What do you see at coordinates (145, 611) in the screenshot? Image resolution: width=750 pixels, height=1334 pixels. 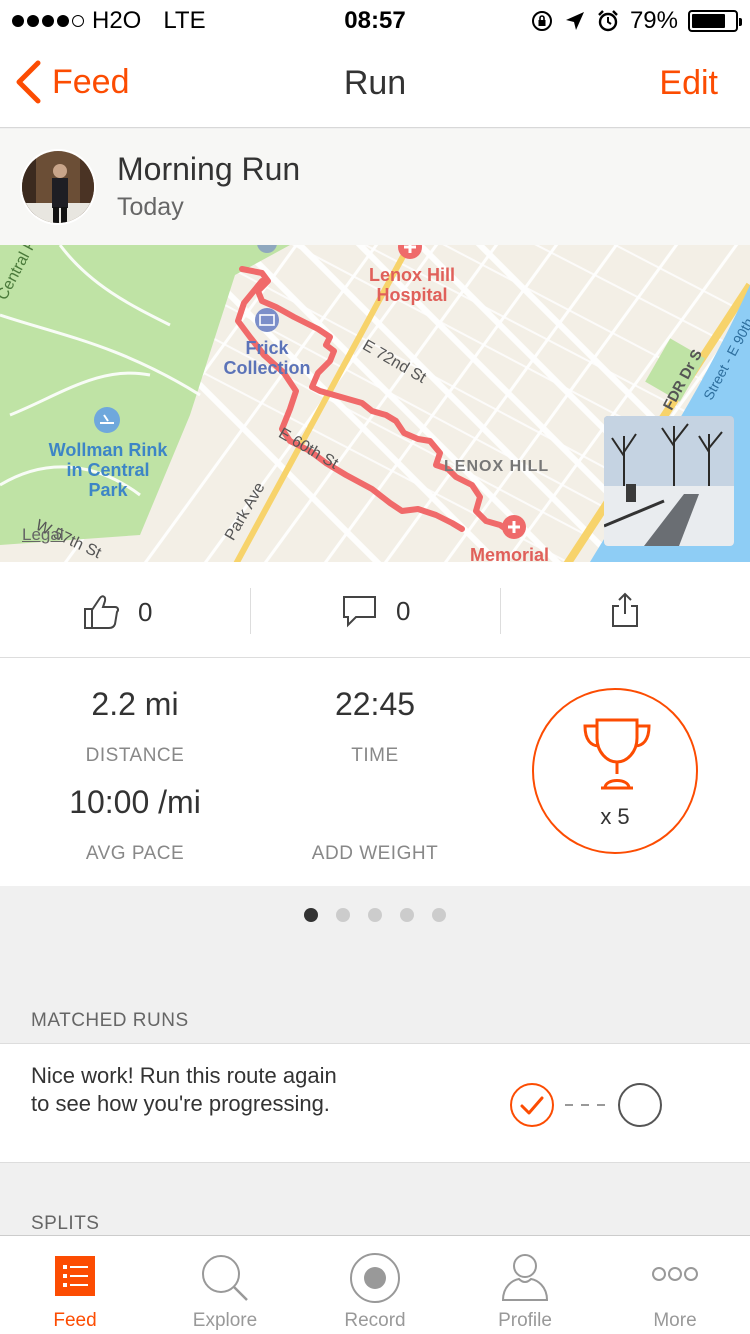 I see `kudos-count: 0` at bounding box center [145, 611].